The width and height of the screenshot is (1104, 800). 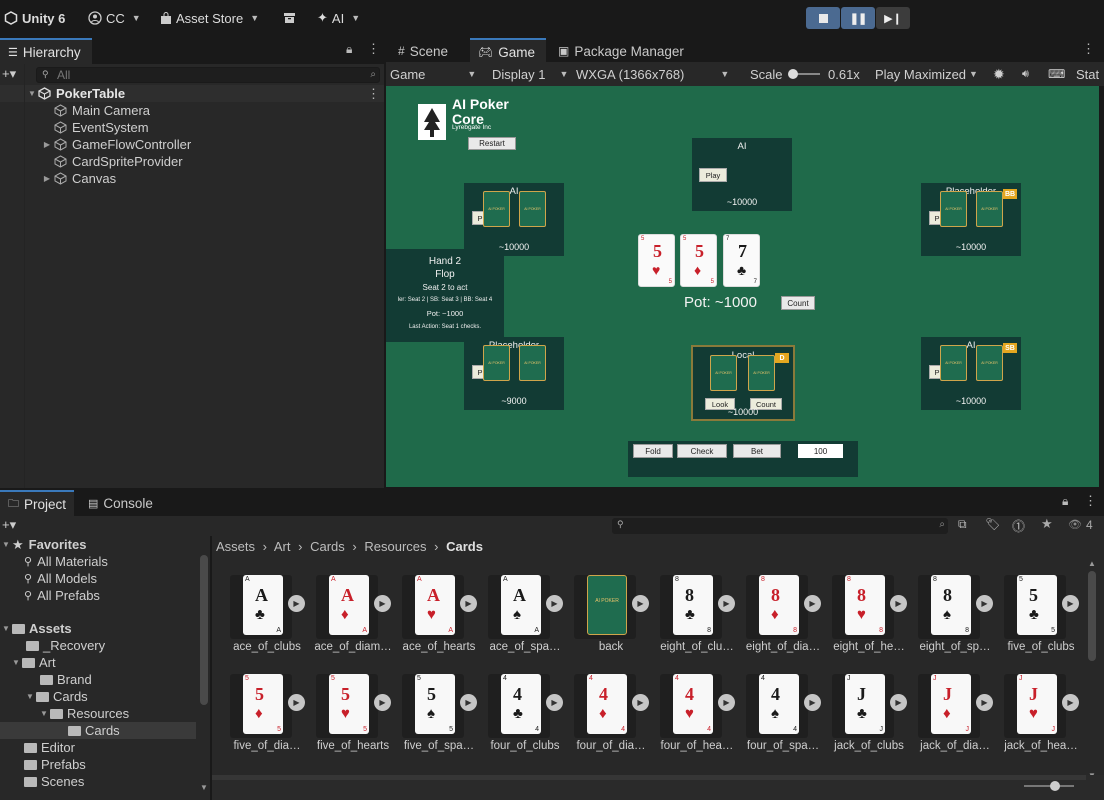 I want to click on hierarchy-item-cardspriteprovider: CardSpriteProvider, so click(x=118, y=161).